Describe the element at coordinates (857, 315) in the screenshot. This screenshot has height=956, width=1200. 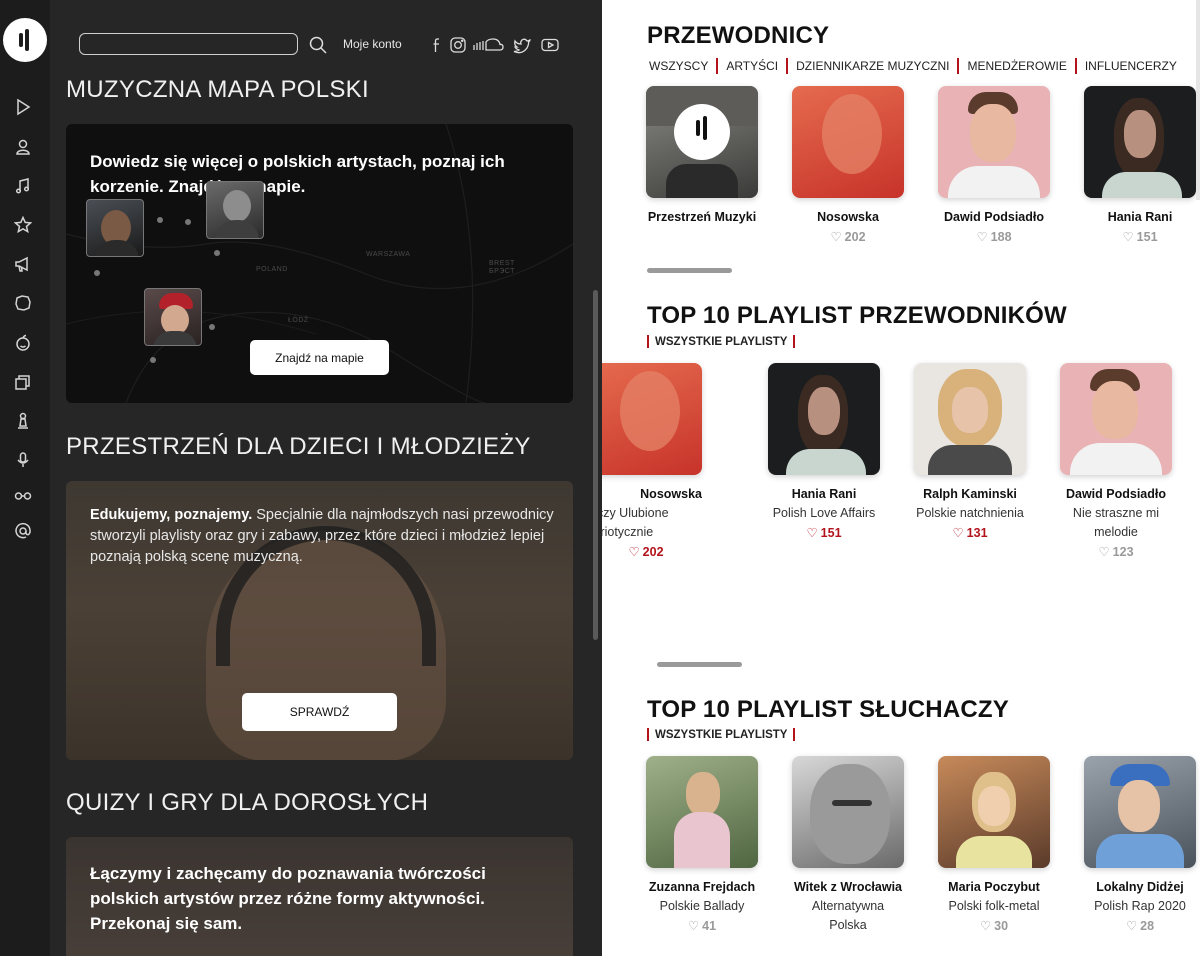
I see `top-guides-title: TOP 10 PLAYLIST PRZEWODNIKÓW` at that location.